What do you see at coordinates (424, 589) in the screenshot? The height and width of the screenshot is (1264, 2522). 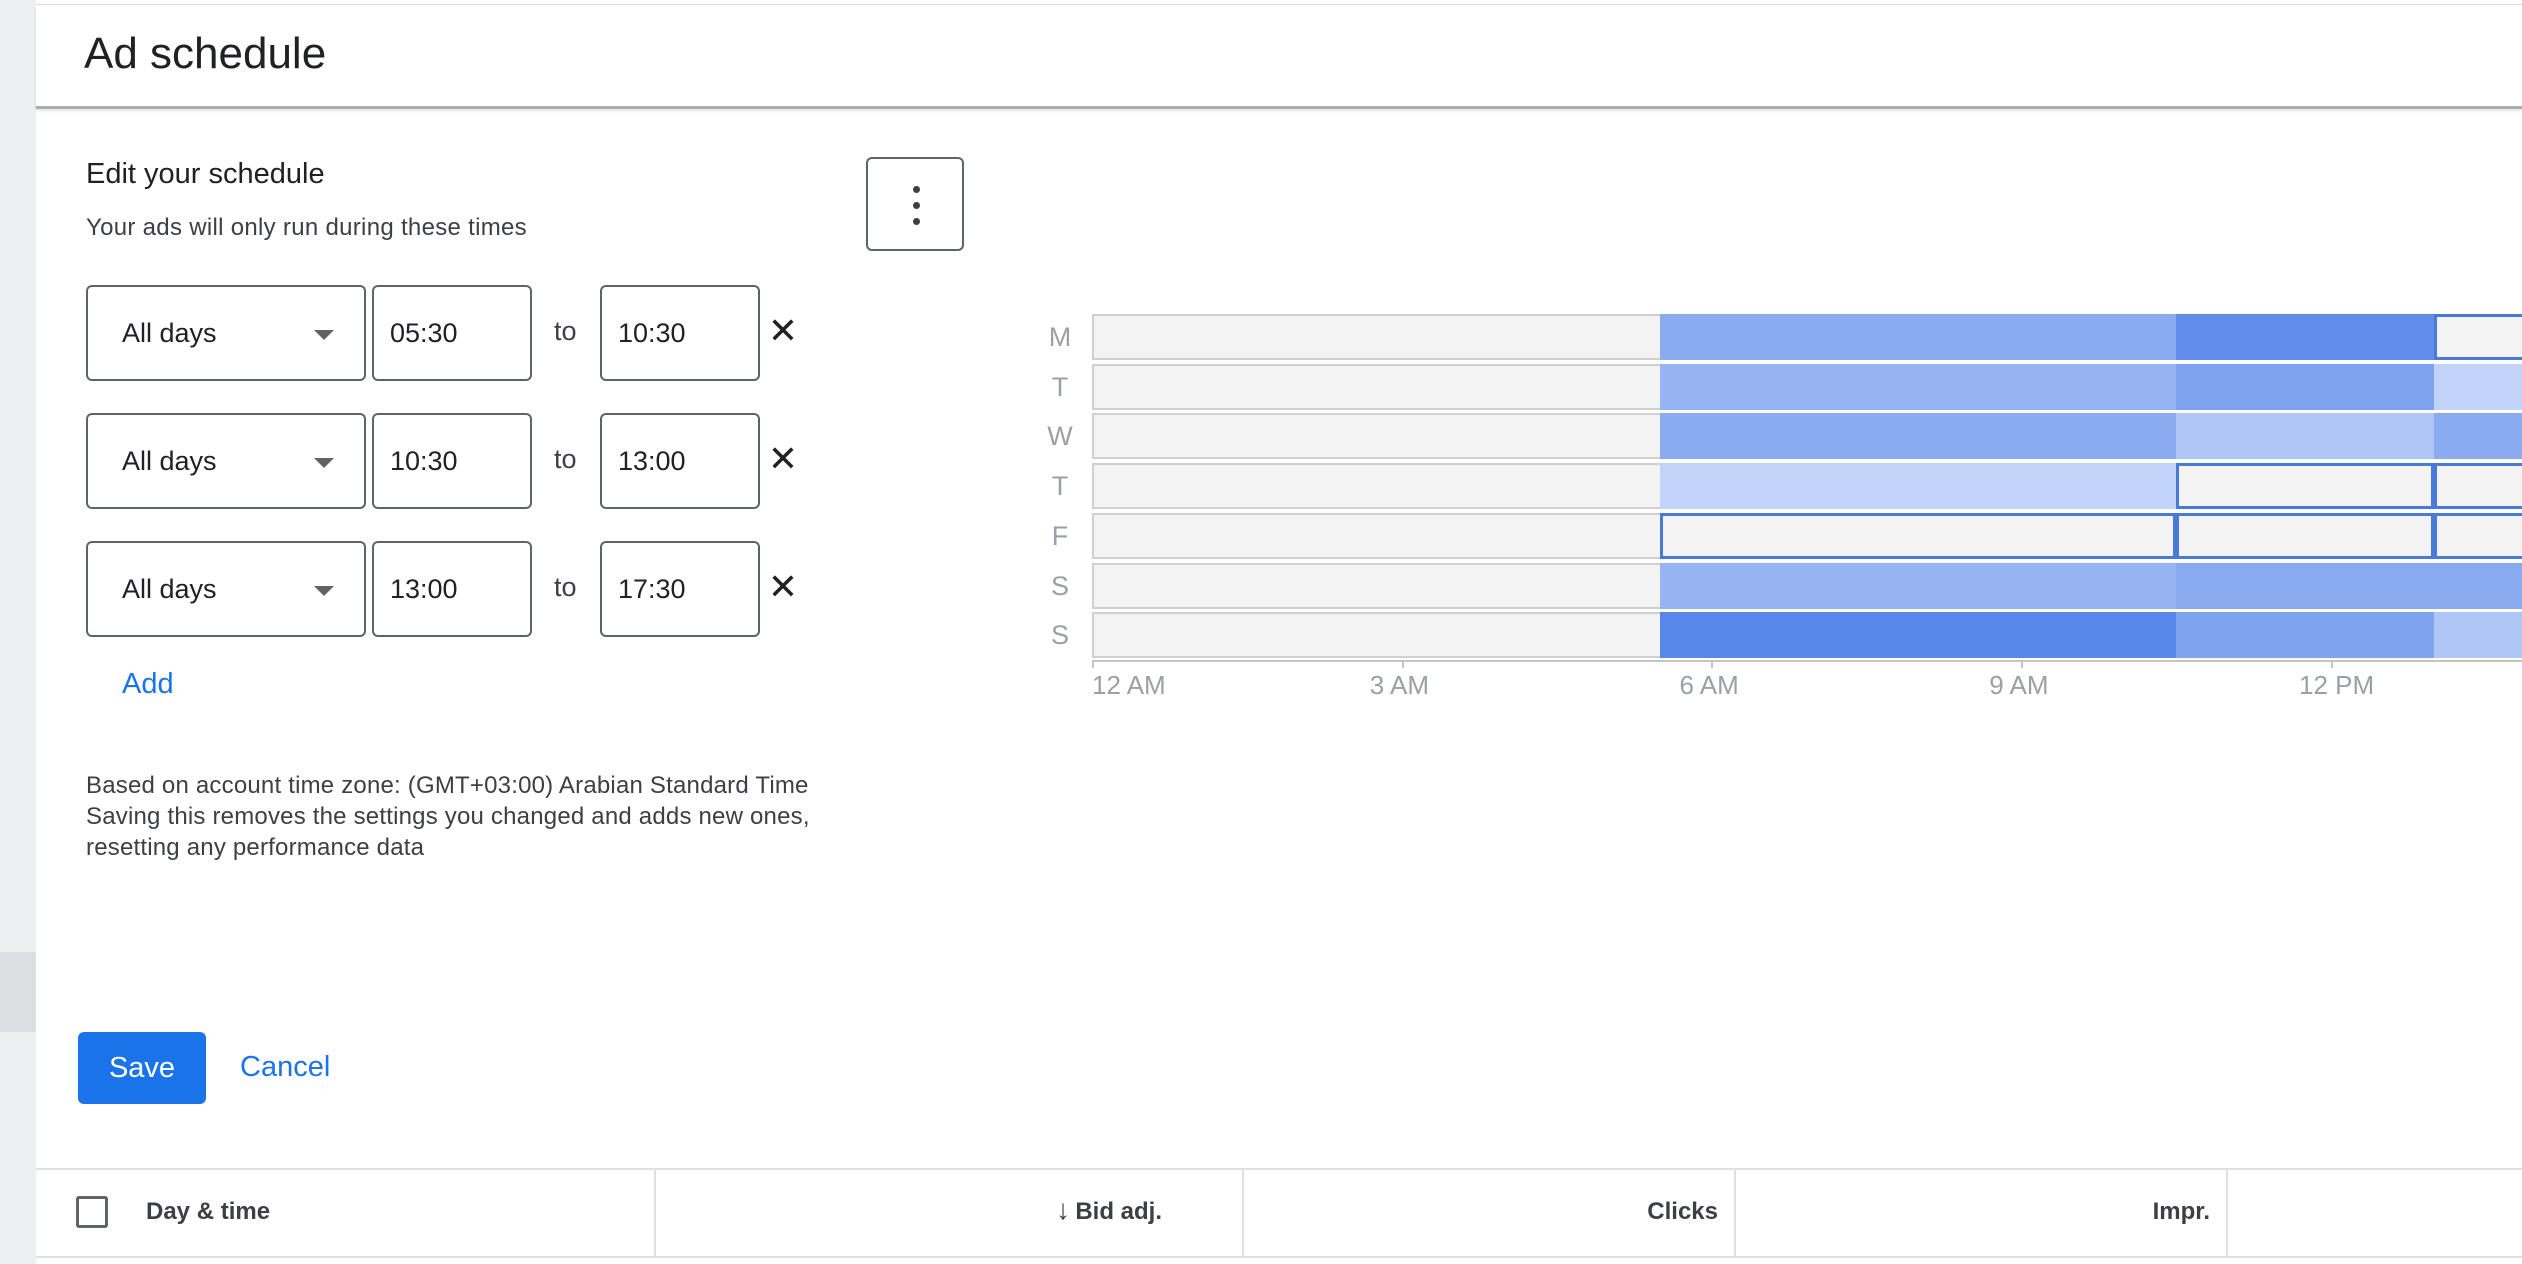 I see `start-time-value: 13:00` at bounding box center [424, 589].